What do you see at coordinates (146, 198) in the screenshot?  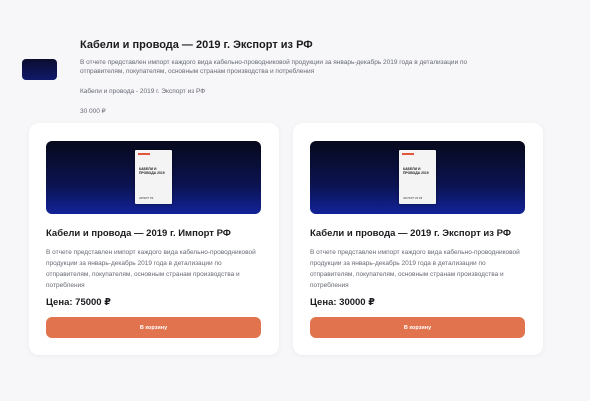 I see `book-cover-footer: Импорт РФ` at bounding box center [146, 198].